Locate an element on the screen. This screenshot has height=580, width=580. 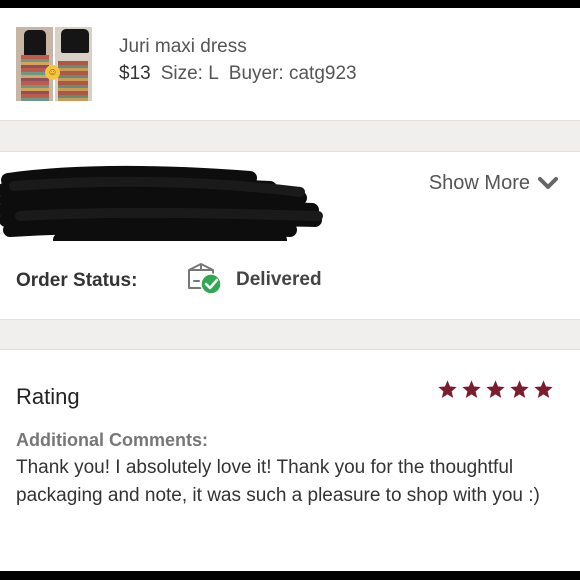
redaction-scribble is located at coordinates (161, 206).